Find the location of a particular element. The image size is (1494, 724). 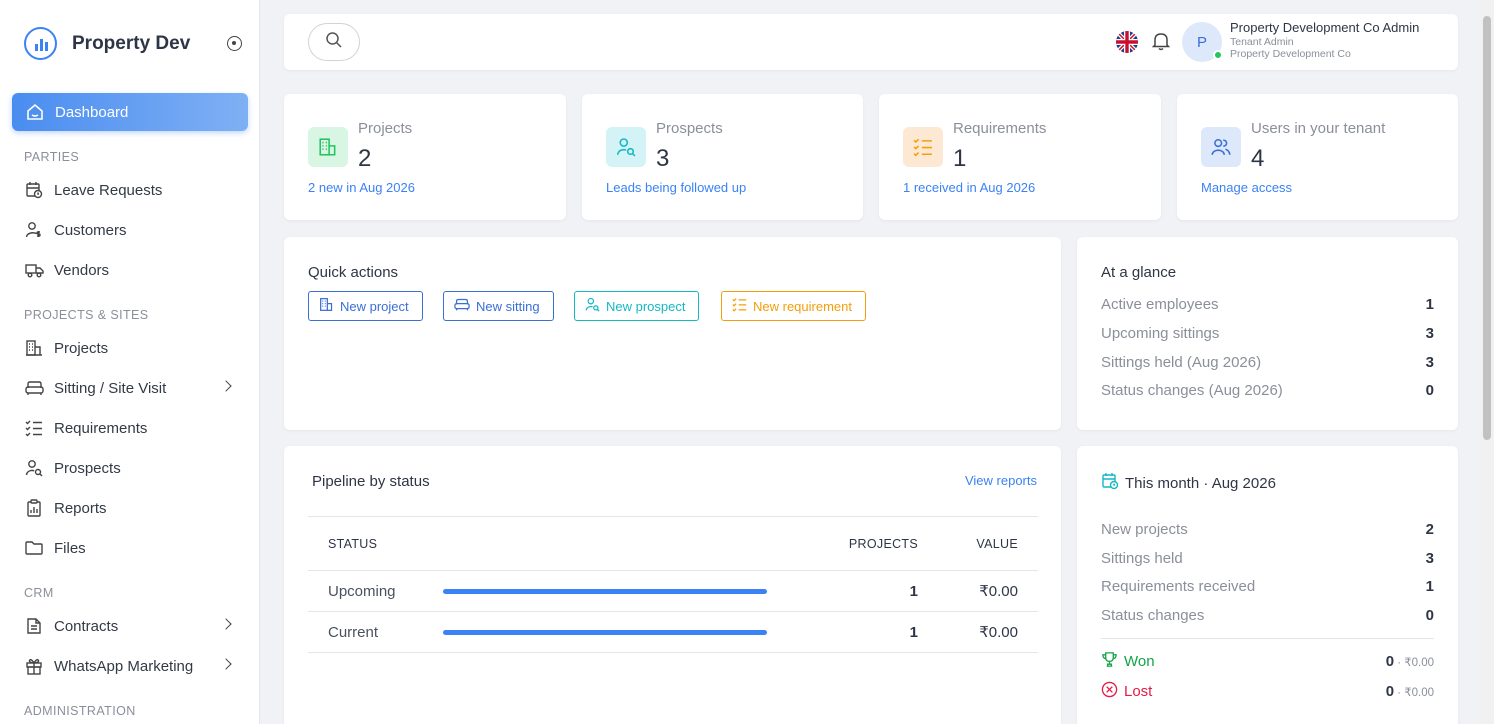

sidebar-item-whatsapp: WhatsApp Marketing is located at coordinates (132, 666).